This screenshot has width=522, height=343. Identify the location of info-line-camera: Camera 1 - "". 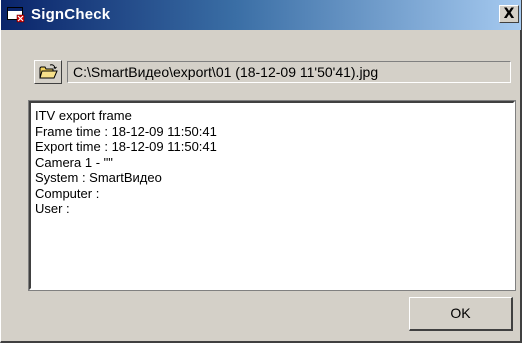
(74, 162).